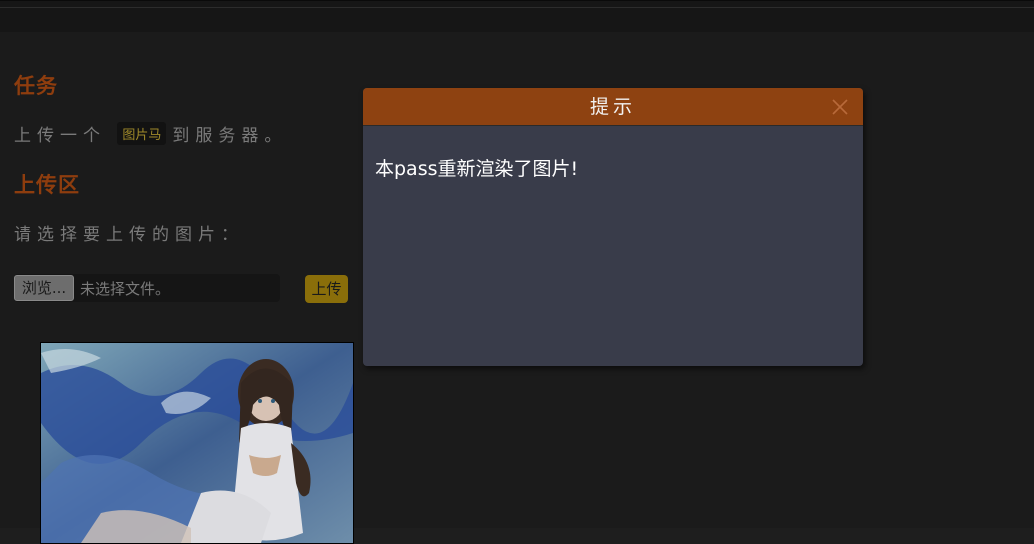  I want to click on close-icon, so click(840, 107).